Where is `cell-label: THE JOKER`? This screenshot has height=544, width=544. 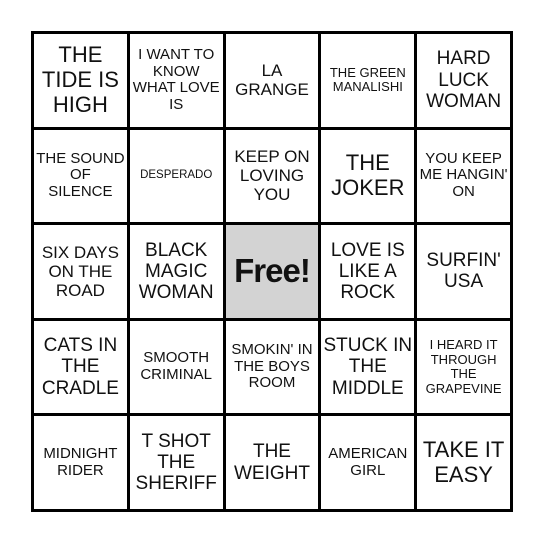
cell-label: THE JOKER is located at coordinates (368, 175).